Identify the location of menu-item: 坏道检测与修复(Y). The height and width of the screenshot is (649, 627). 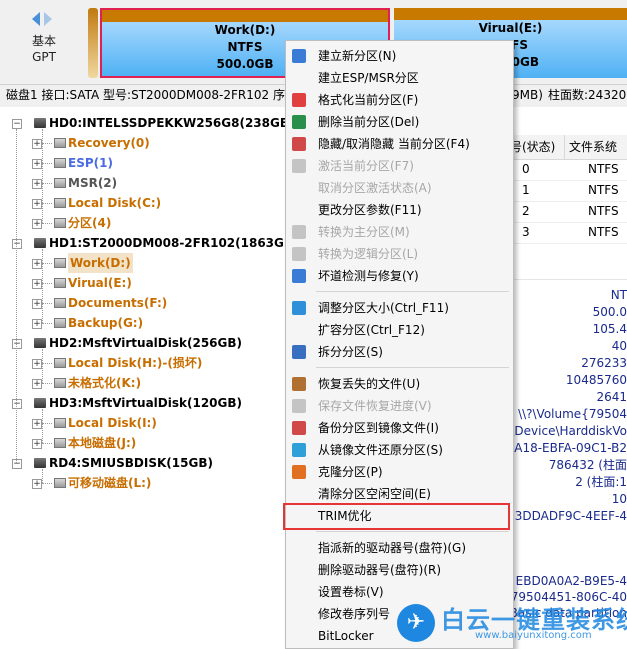
(399, 276).